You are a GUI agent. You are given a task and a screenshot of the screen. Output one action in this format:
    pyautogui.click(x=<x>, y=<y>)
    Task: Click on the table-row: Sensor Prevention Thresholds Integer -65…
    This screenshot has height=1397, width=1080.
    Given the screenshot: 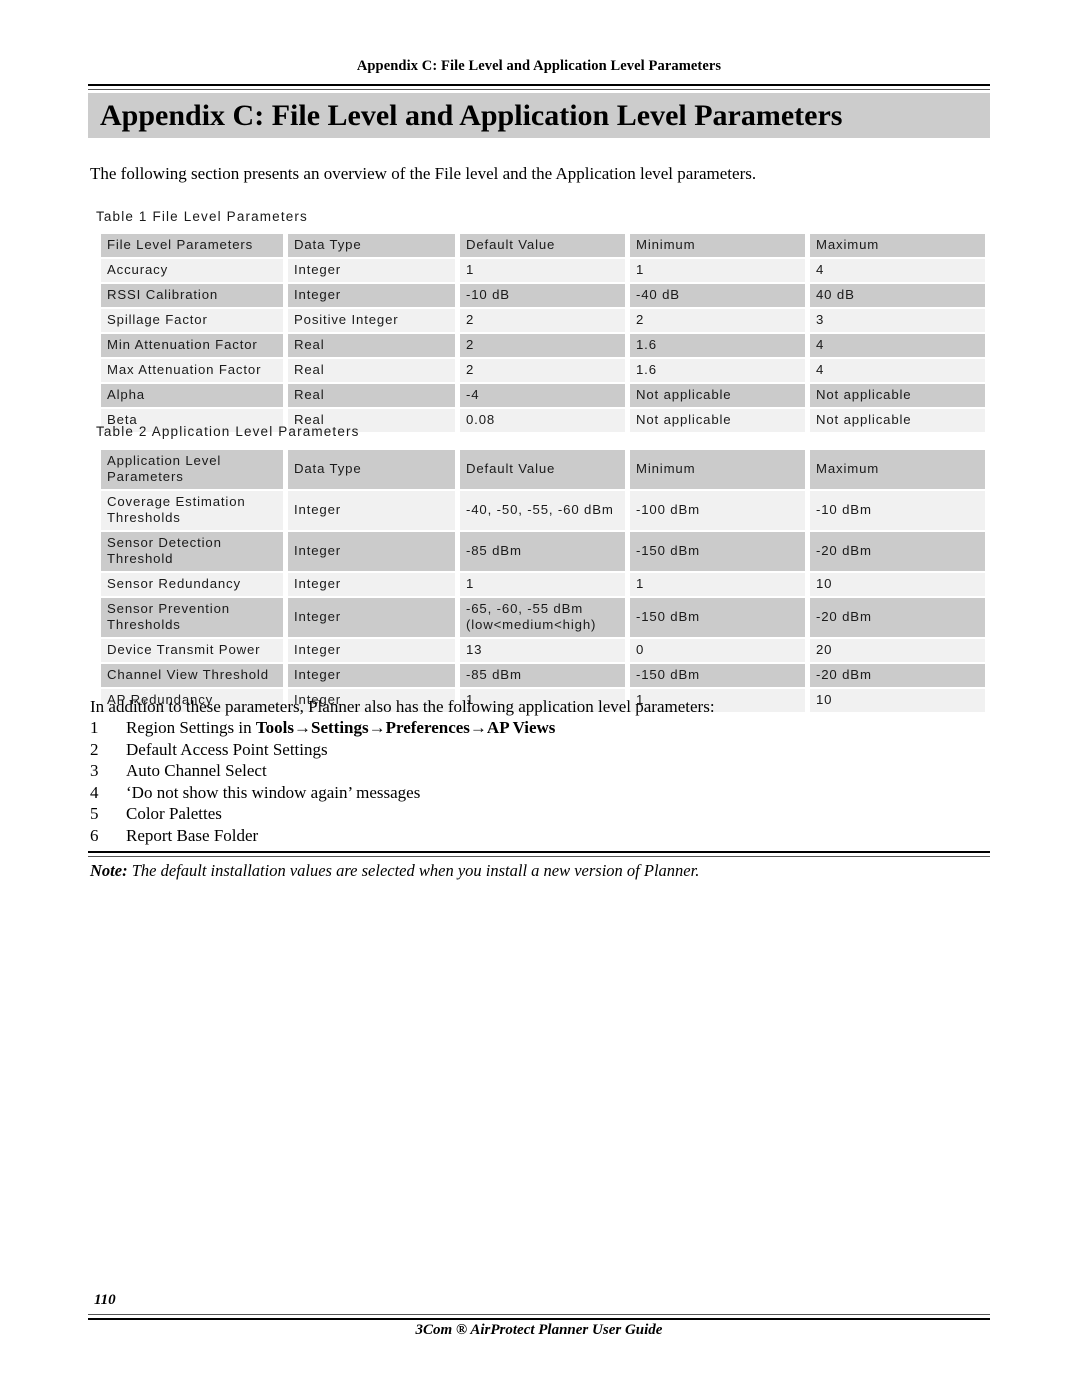 What is the action you would take?
    pyautogui.click(x=543, y=617)
    